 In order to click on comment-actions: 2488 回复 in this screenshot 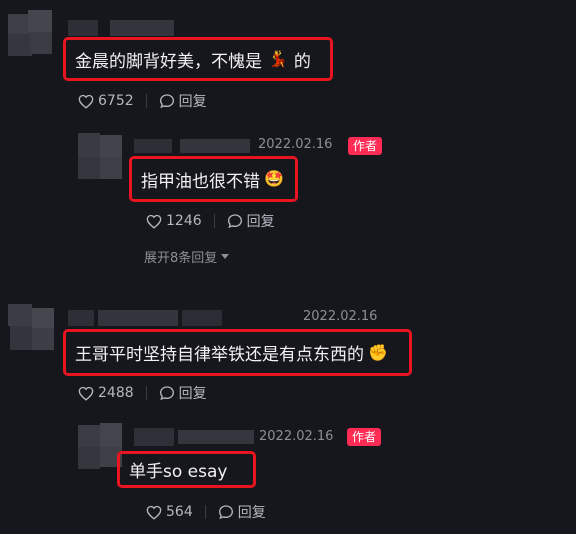, I will do `click(142, 393)`.